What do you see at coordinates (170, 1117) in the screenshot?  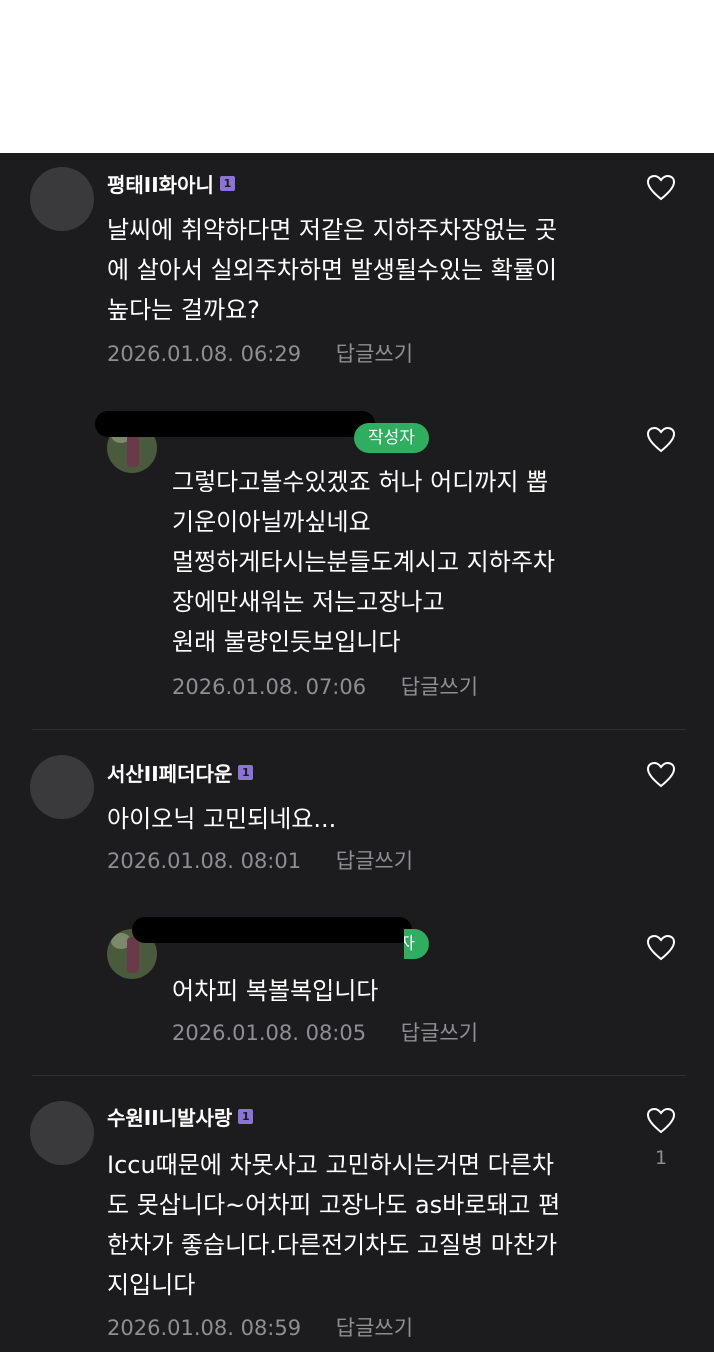 I see `author-name: 수원II니발사랑` at bounding box center [170, 1117].